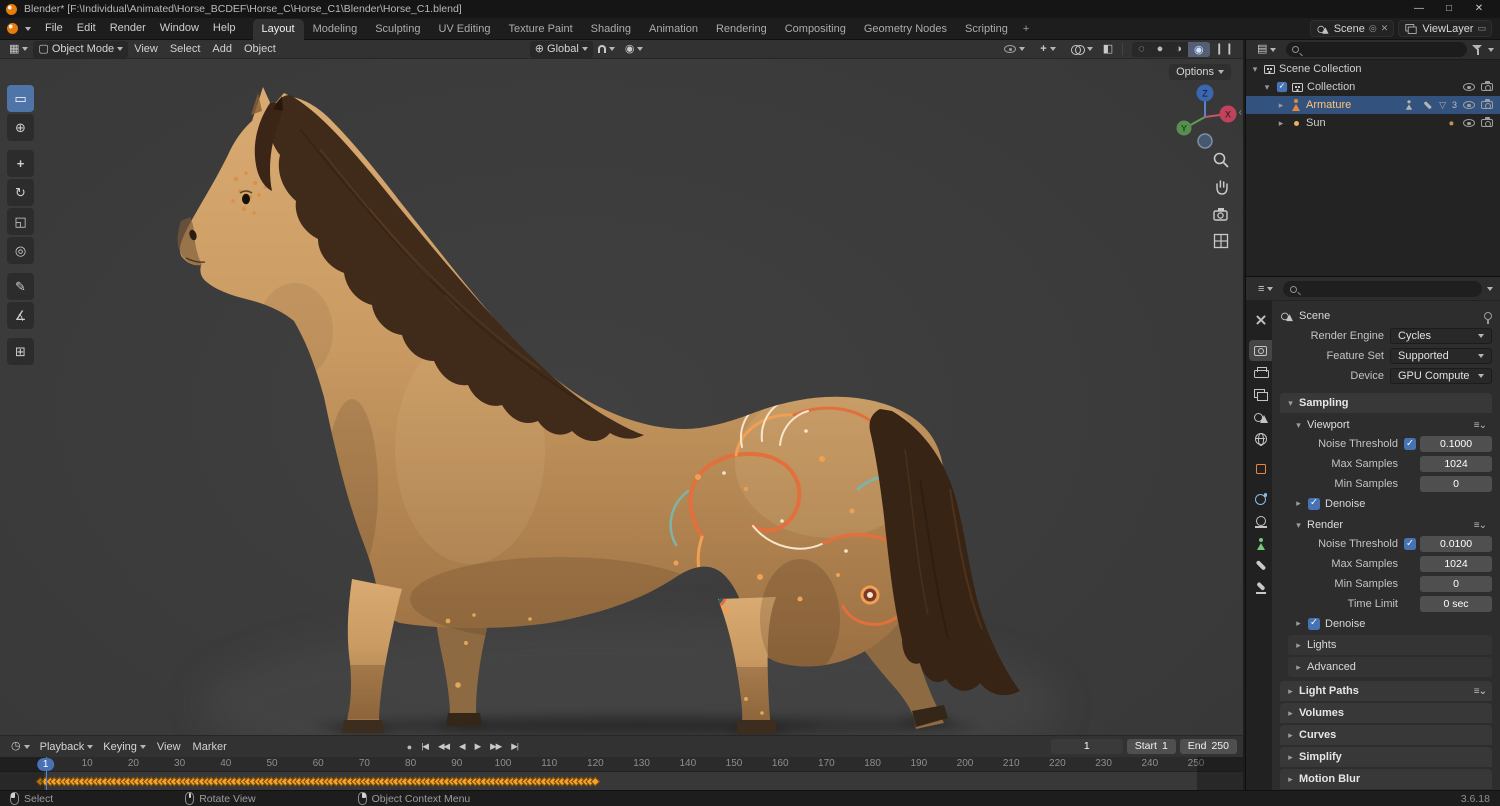  I want to click on panel-advanced: ▸ Advanced, so click(1390, 667).